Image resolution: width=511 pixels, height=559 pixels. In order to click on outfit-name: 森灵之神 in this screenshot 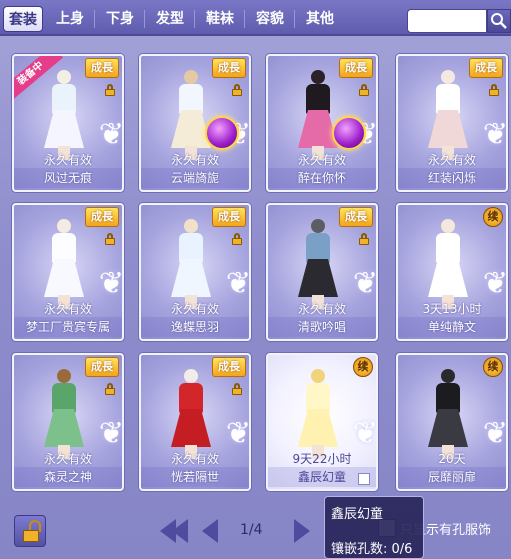, I will do `click(68, 477)`.